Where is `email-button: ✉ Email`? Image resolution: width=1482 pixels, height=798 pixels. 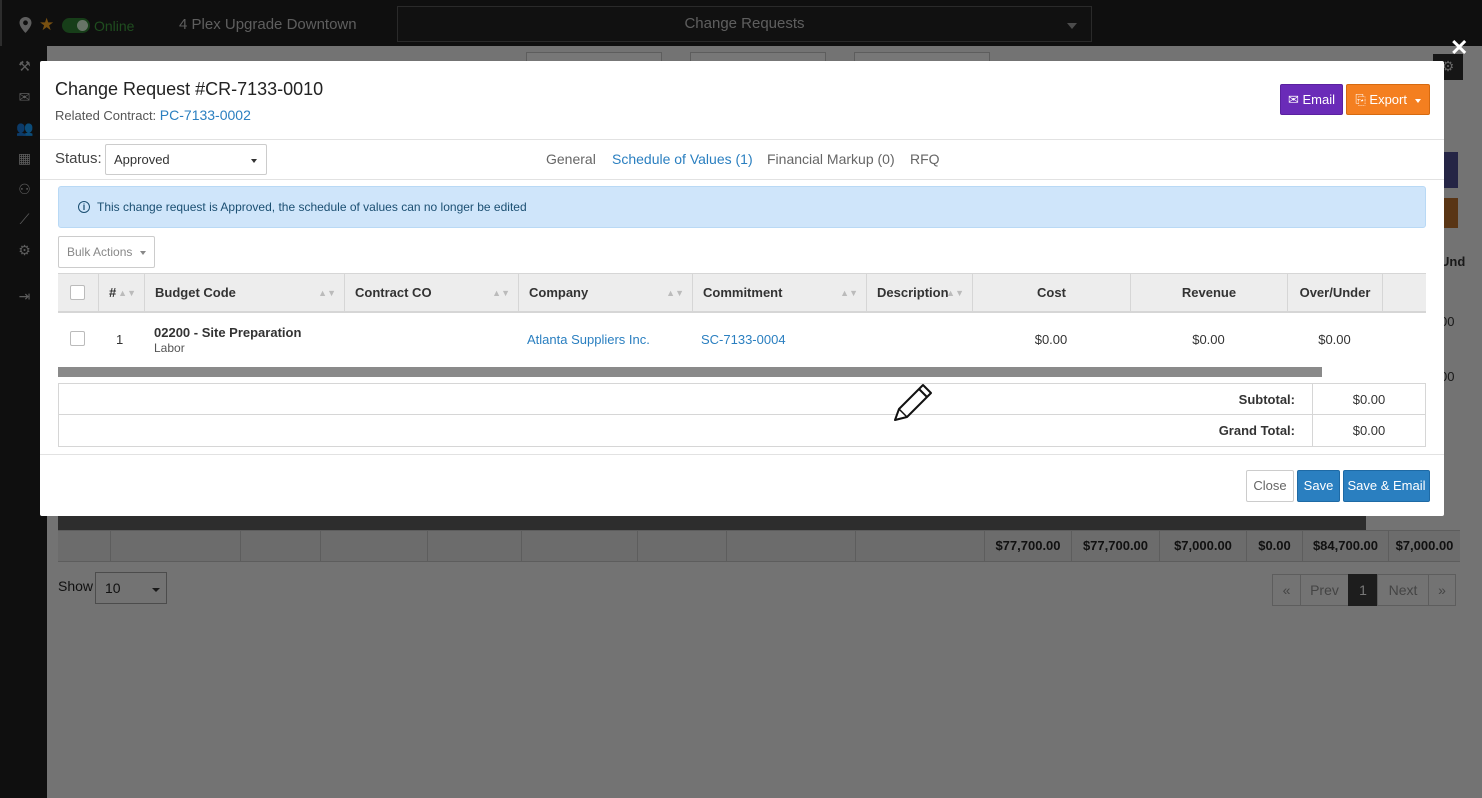 email-button: ✉ Email is located at coordinates (1311, 99).